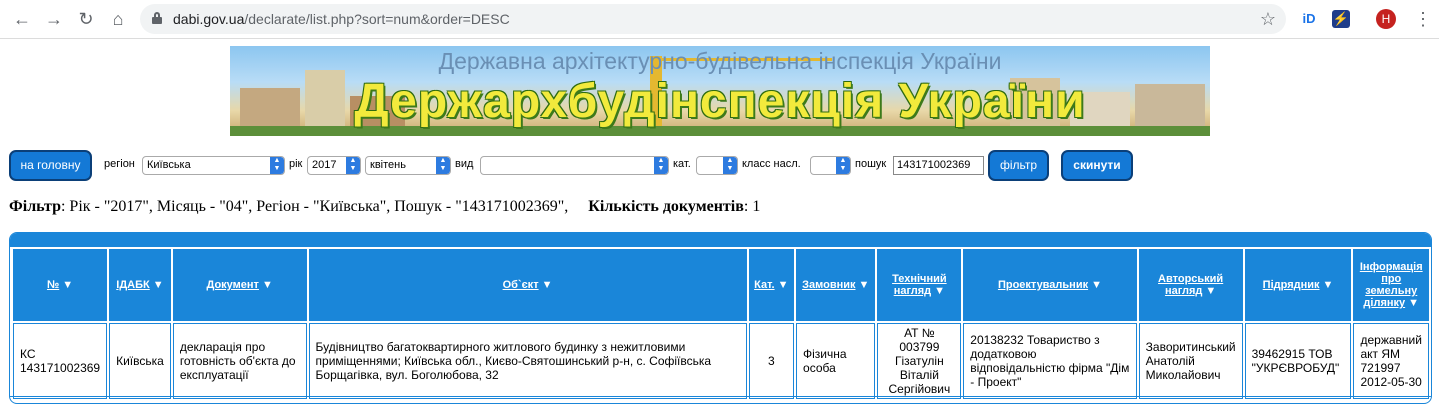 The height and width of the screenshot is (414, 1439). What do you see at coordinates (1190, 361) in the screenshot?
I see `cell-author-supervision: Заворитинський Анатолій Миколайович` at bounding box center [1190, 361].